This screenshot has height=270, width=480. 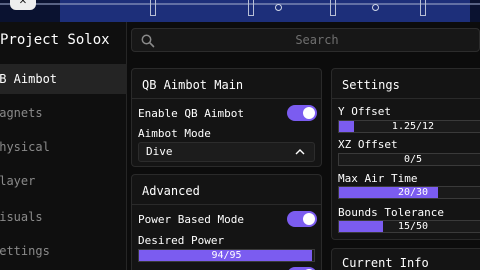 I want to click on slider-value: 15/50, so click(x=413, y=226).